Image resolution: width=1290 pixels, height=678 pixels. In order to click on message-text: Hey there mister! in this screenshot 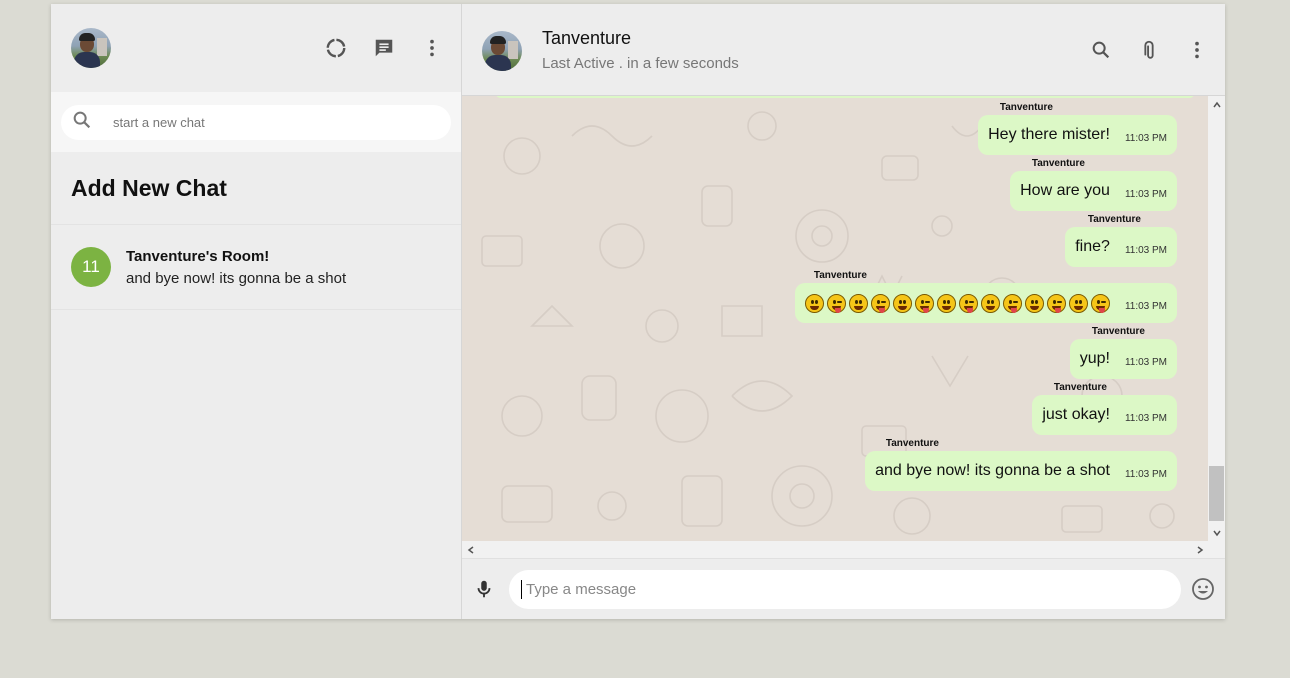, I will do `click(1049, 134)`.